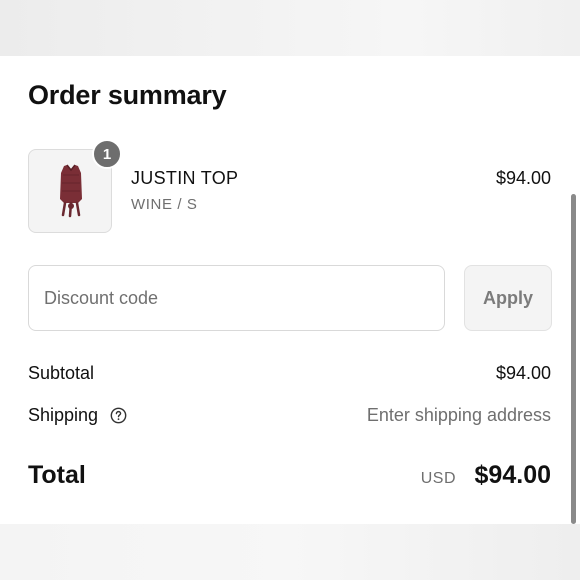 This screenshot has height=580, width=580. I want to click on quantity-badge: 1, so click(107, 154).